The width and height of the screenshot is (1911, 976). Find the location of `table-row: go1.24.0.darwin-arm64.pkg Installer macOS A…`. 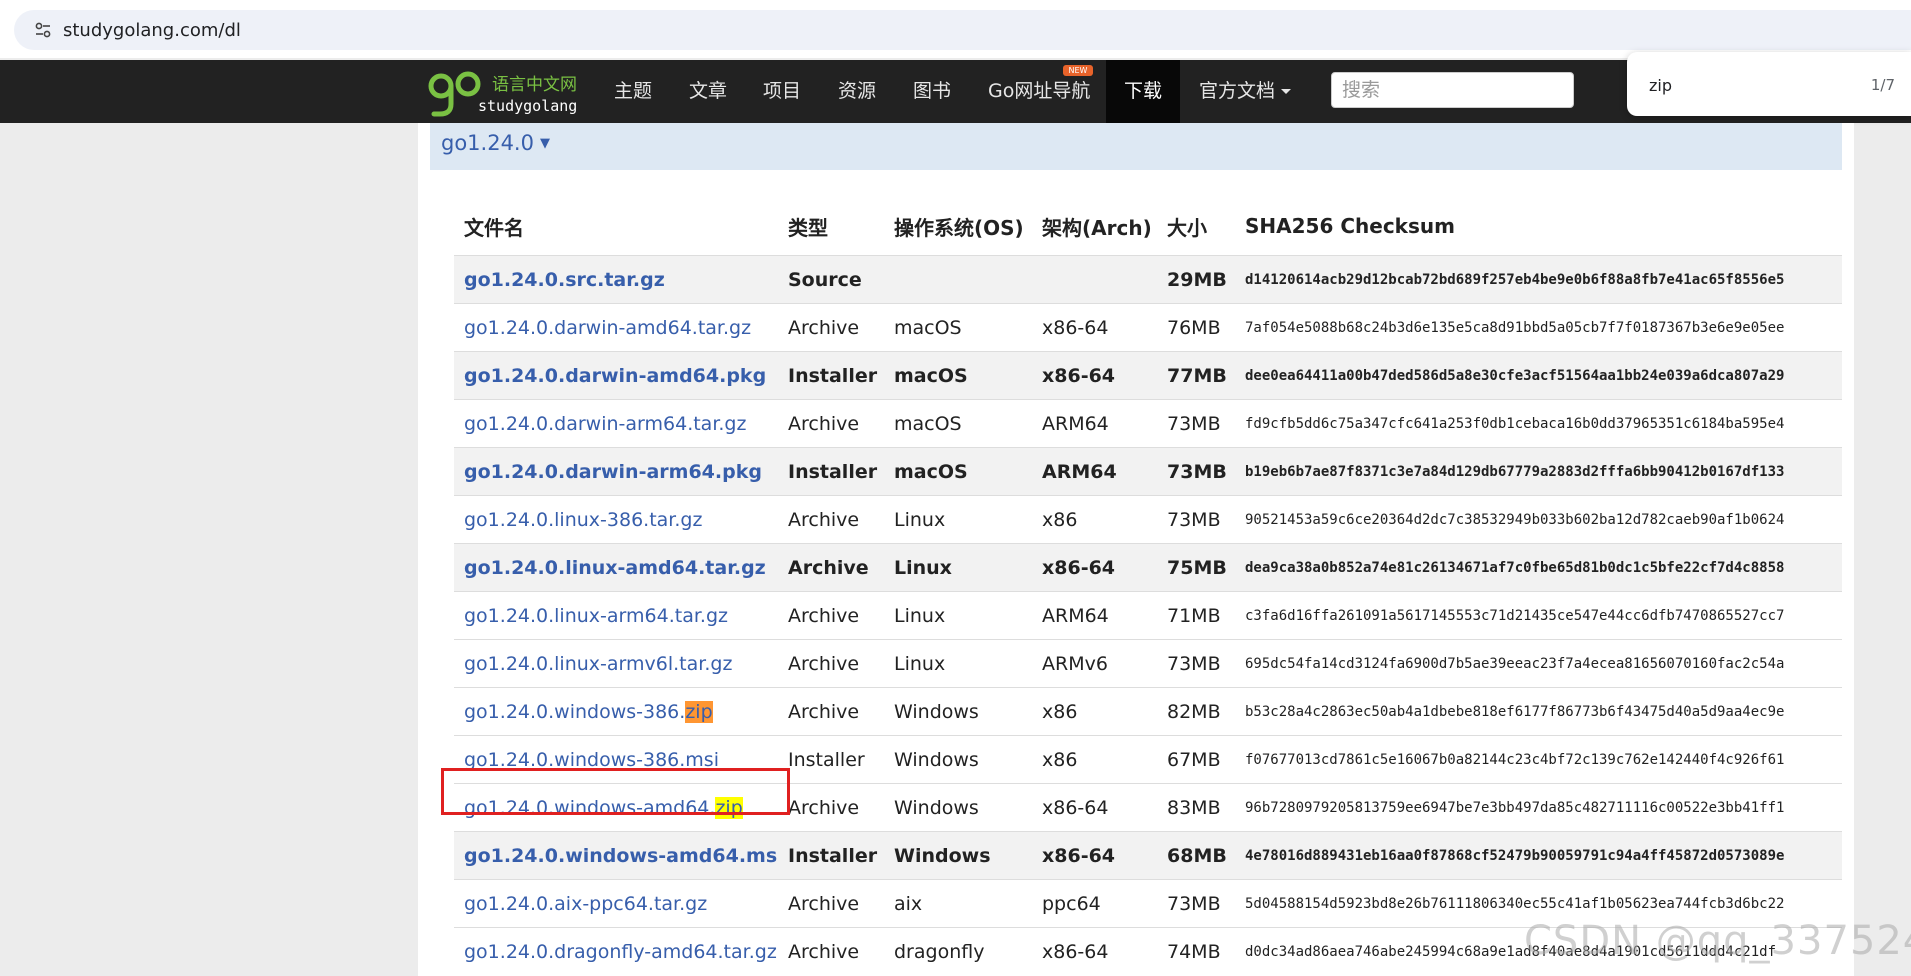

table-row: go1.24.0.darwin-arm64.pkg Installer macOS A… is located at coordinates (1148, 471).